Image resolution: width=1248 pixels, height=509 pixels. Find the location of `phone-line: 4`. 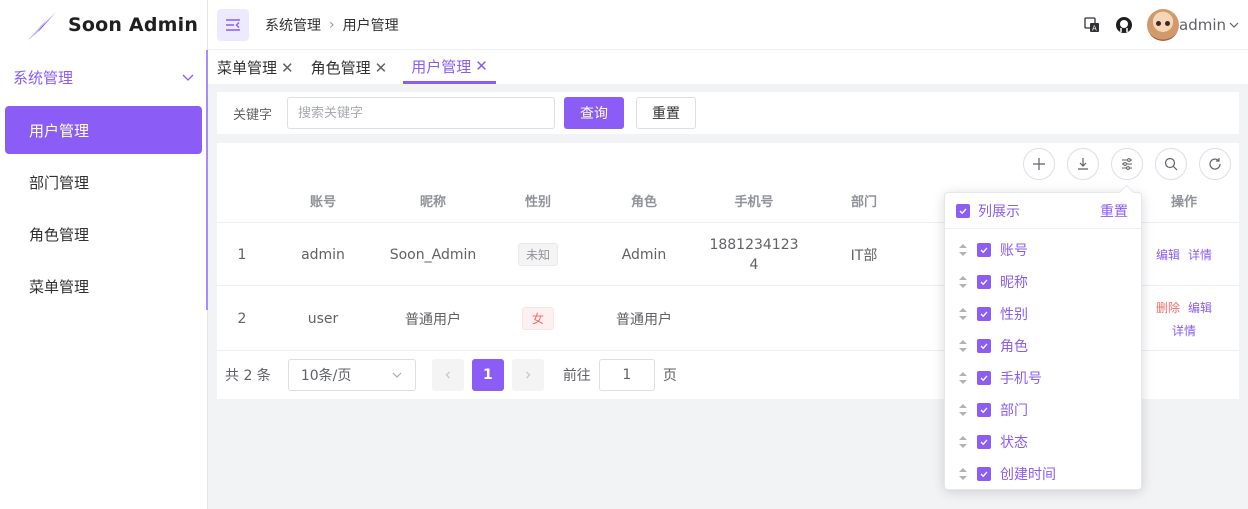

phone-line: 4 is located at coordinates (754, 264).